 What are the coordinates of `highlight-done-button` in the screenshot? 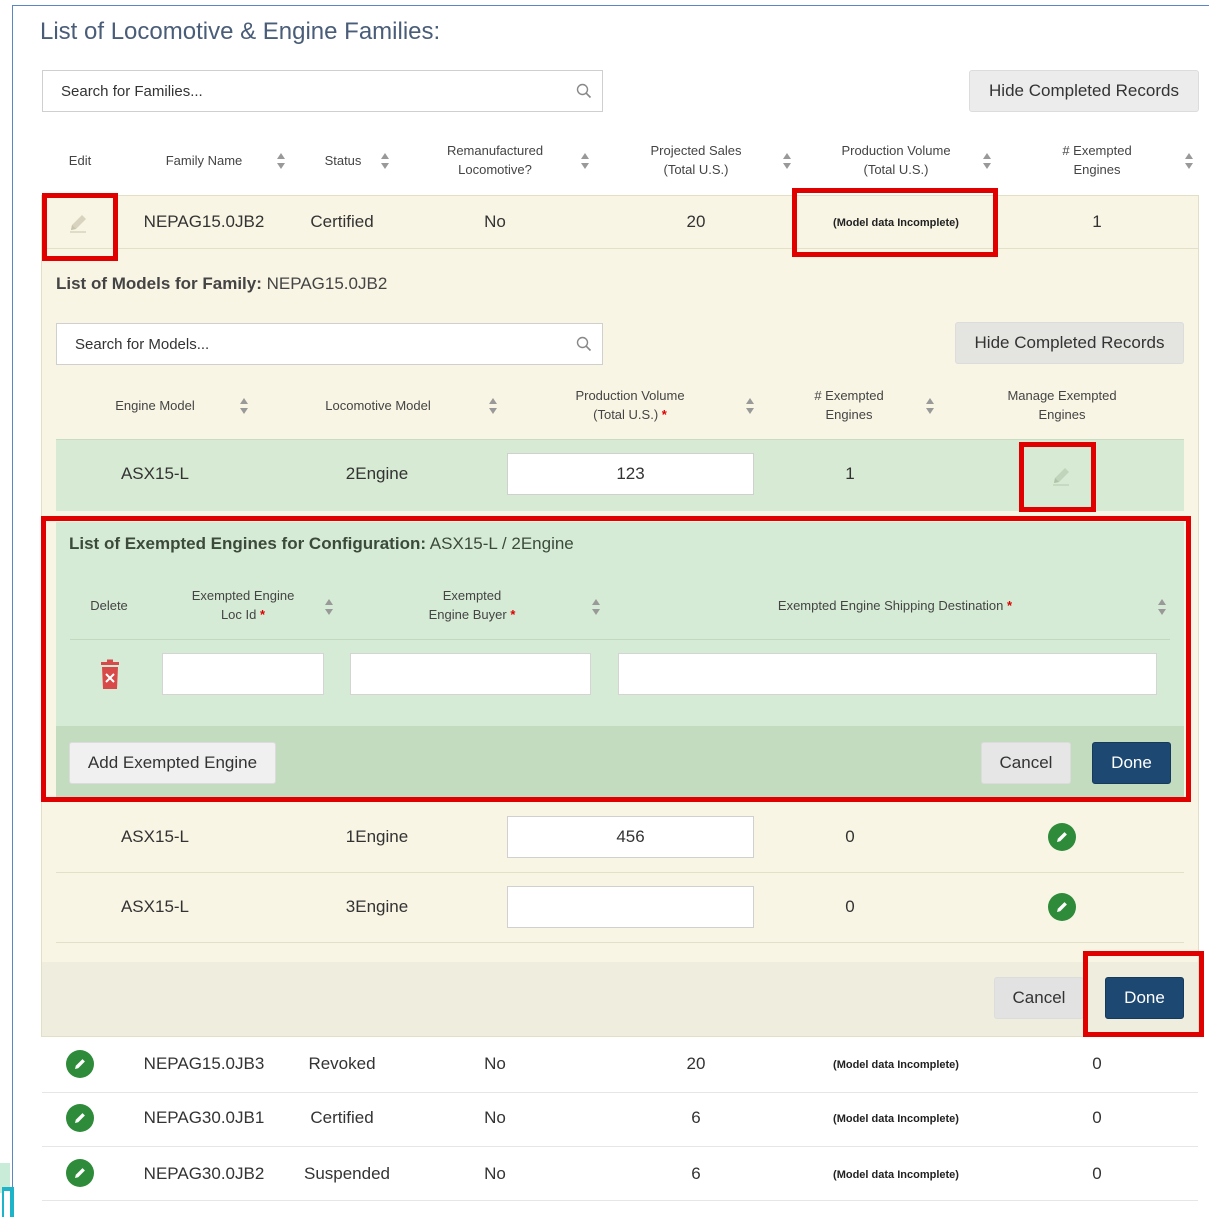 It's located at (1143, 994).